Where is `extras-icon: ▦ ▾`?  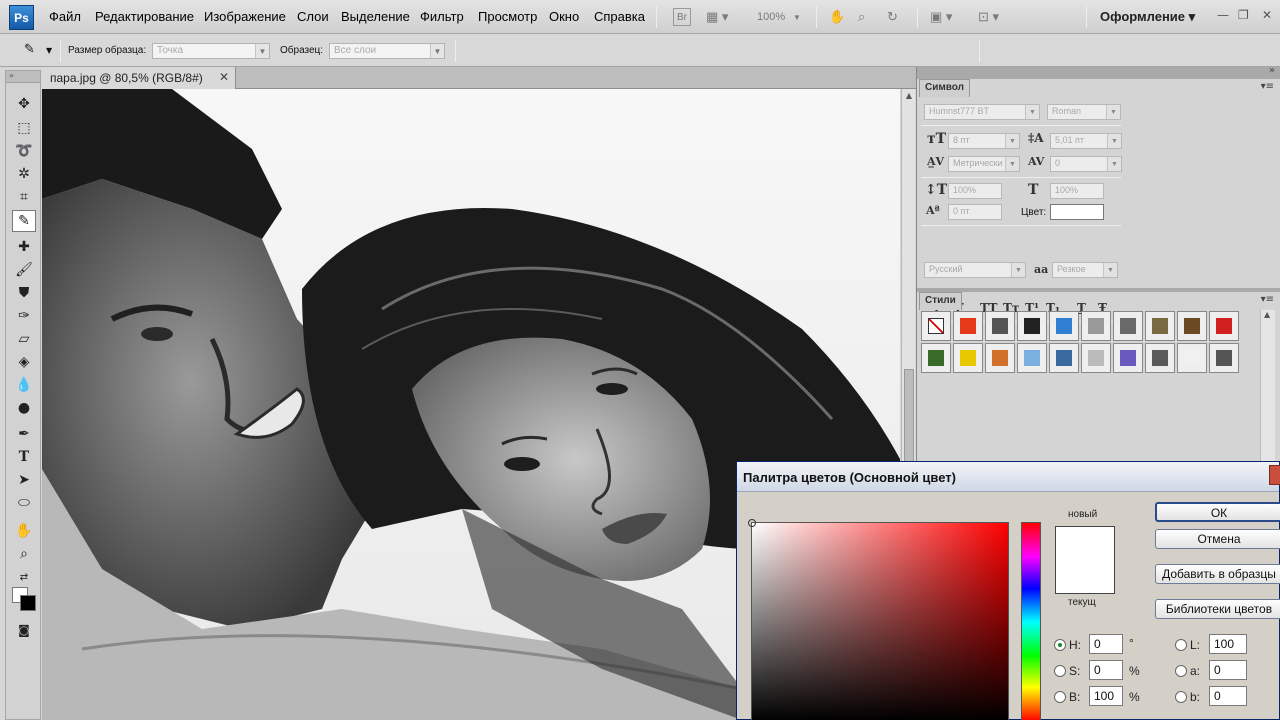
extras-icon: ▦ ▾ is located at coordinates (717, 17).